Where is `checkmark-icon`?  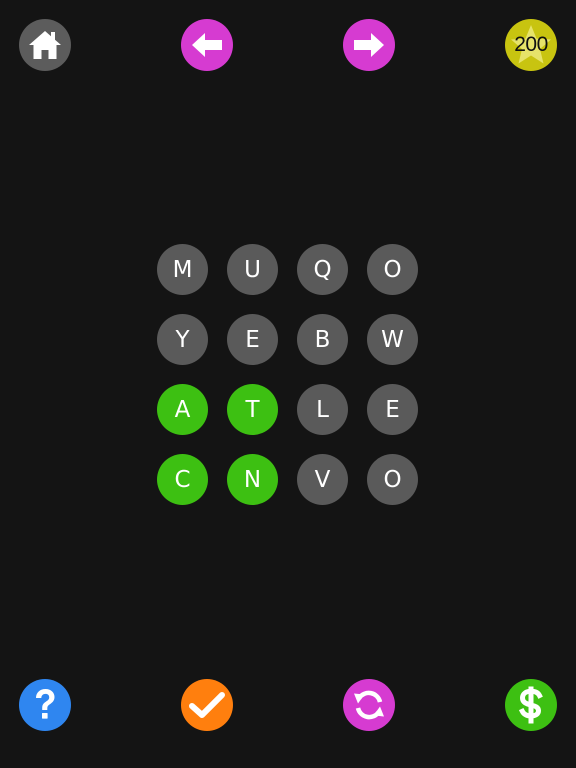 checkmark-icon is located at coordinates (207, 705).